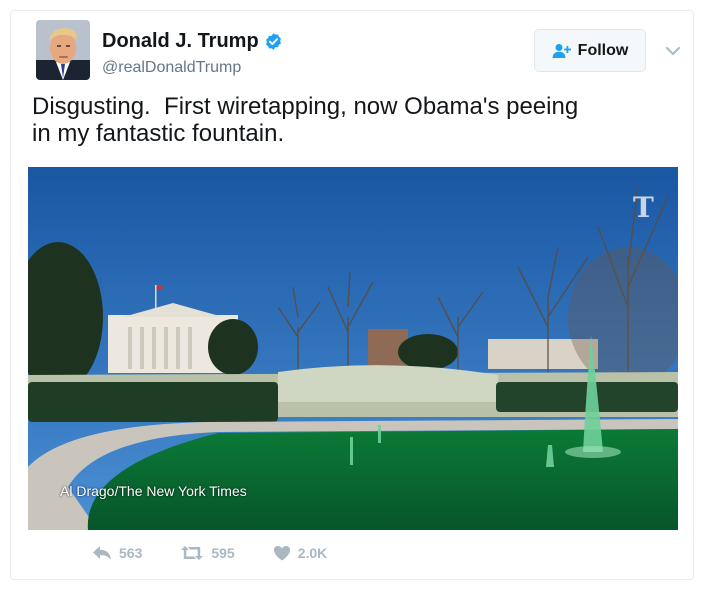 The width and height of the screenshot is (705, 596). Describe the element at coordinates (561, 50) in the screenshot. I see `follow-person-plus-icon` at that location.